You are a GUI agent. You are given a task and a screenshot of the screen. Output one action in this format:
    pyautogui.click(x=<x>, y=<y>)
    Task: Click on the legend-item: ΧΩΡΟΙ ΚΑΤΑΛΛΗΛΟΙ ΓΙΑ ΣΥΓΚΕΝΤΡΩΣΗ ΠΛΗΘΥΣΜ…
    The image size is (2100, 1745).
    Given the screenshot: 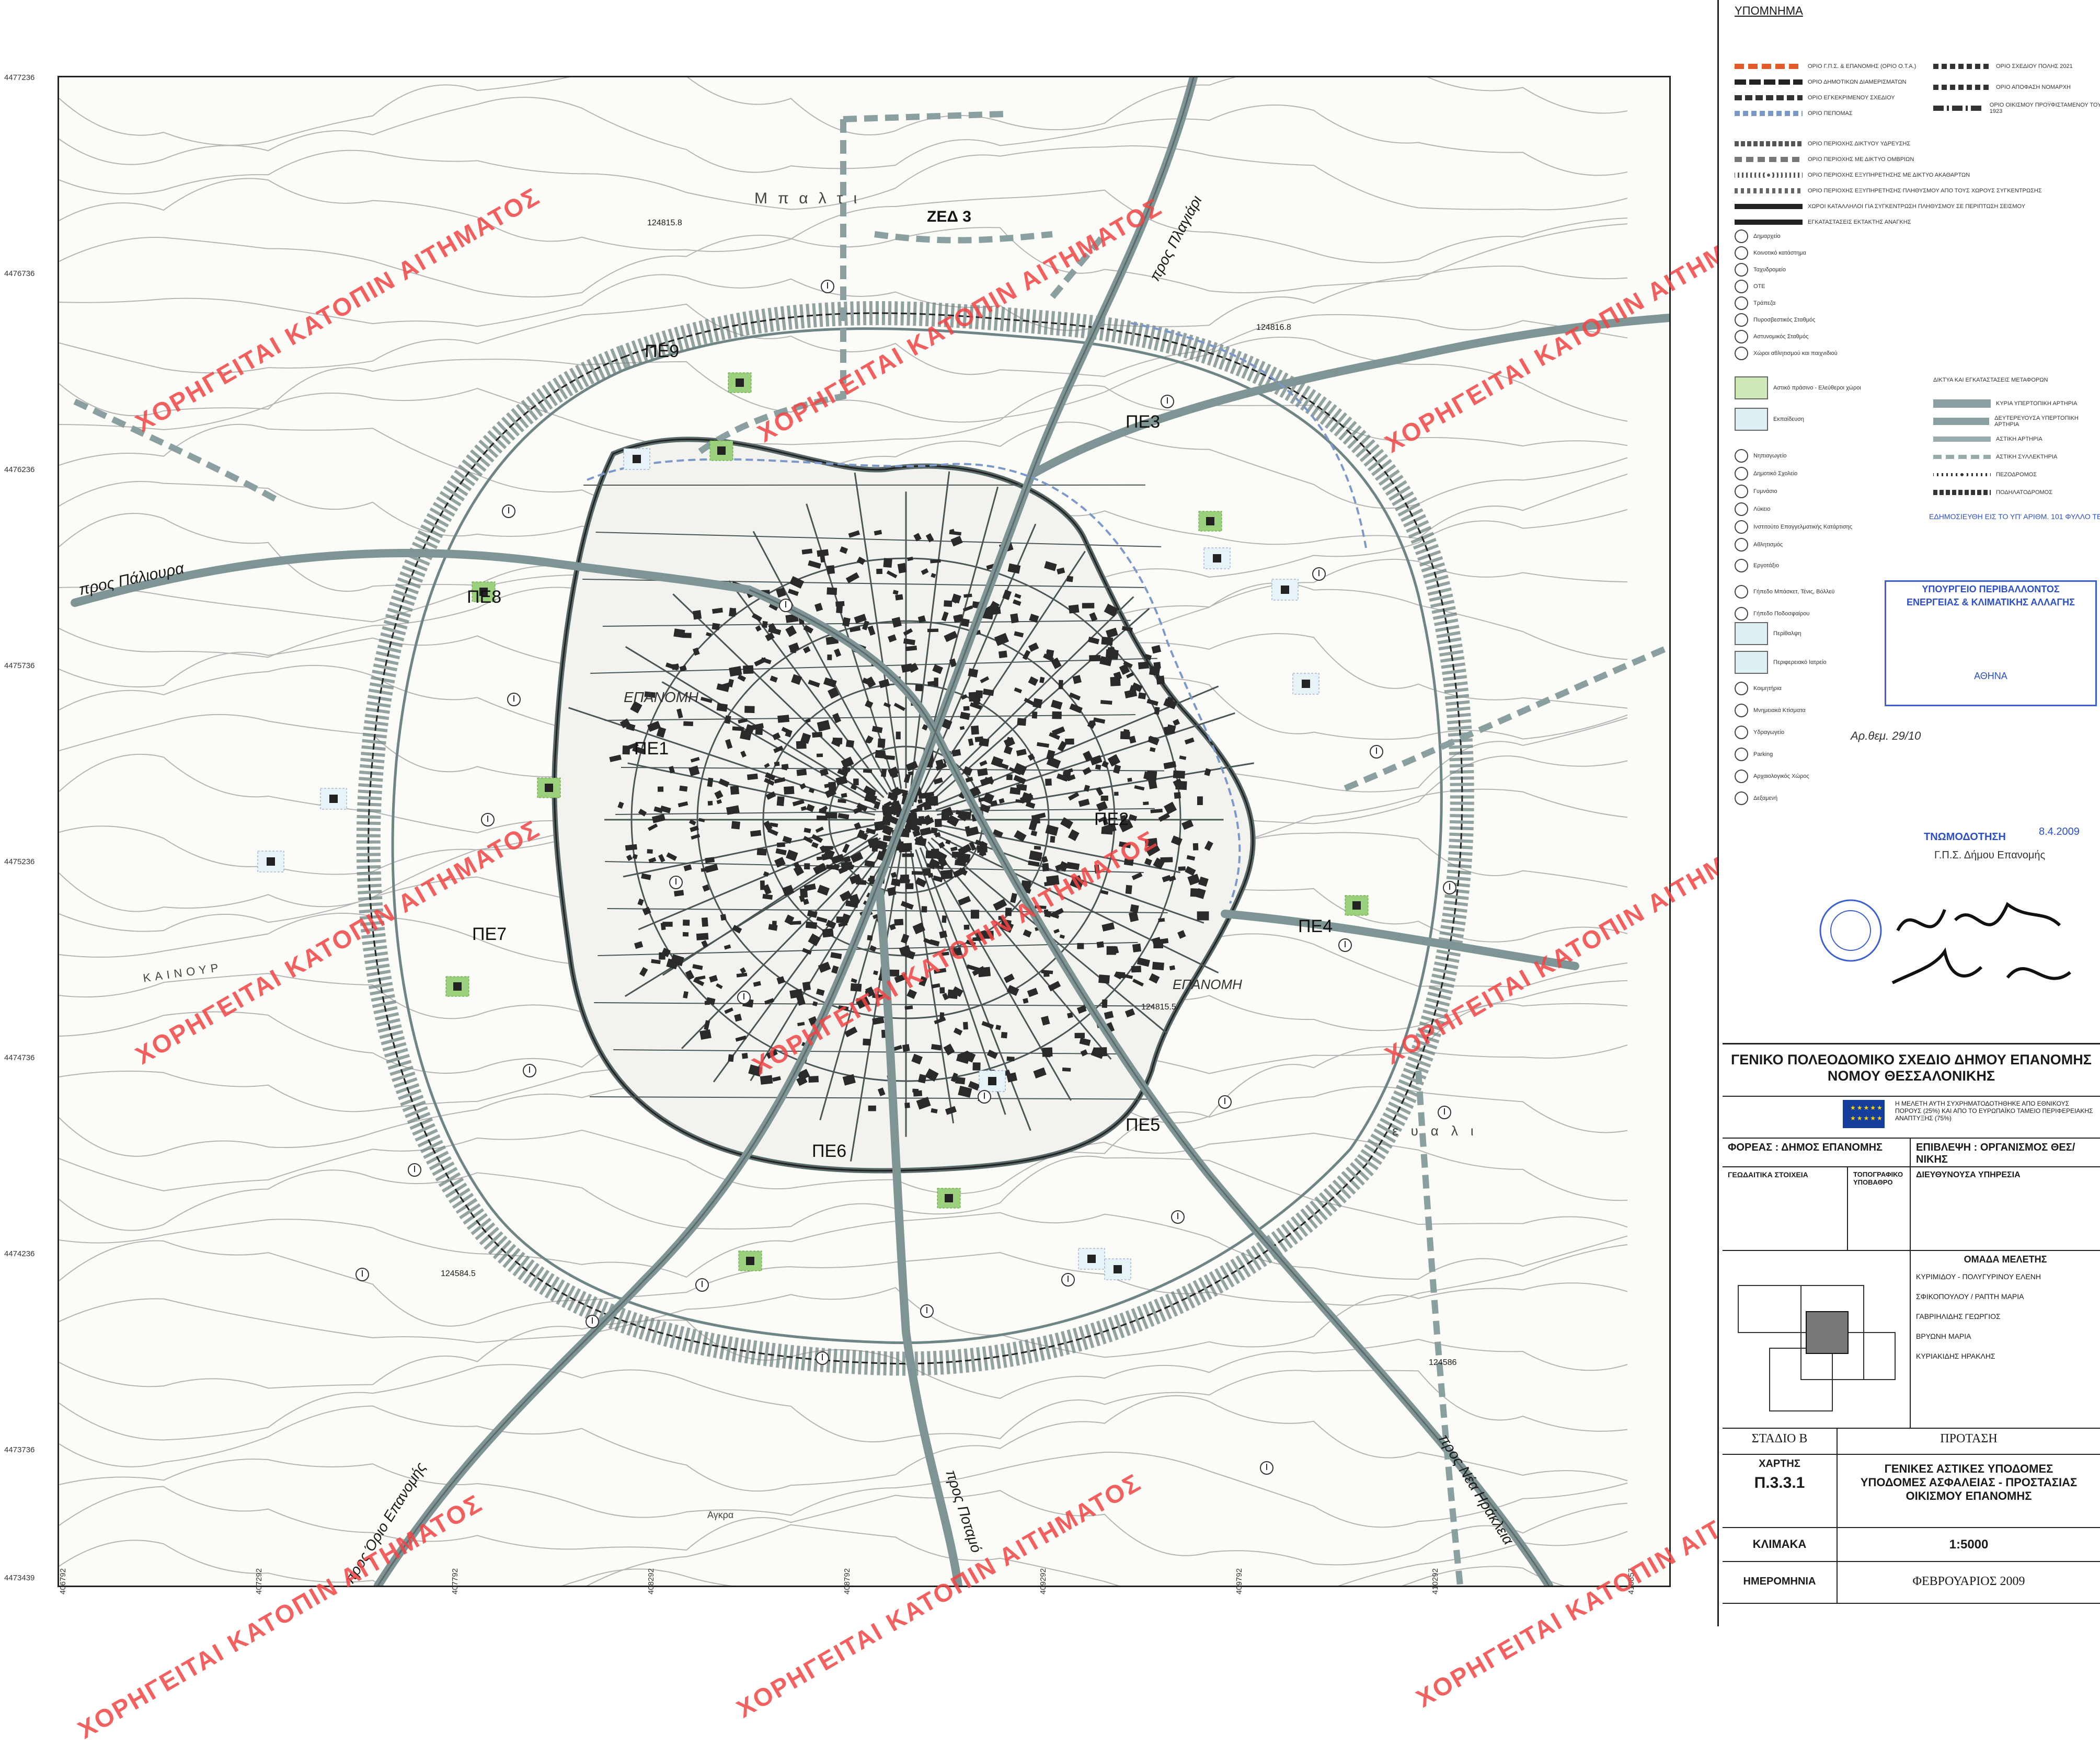 What is the action you would take?
    pyautogui.click(x=1880, y=206)
    